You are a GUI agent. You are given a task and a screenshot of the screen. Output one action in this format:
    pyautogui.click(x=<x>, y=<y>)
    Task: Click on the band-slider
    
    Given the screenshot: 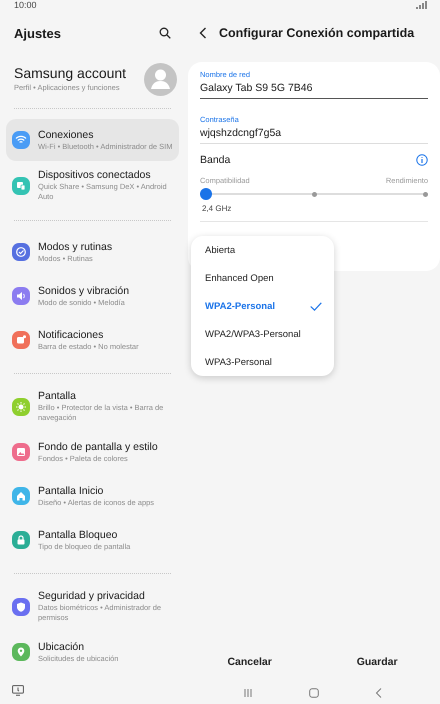 What is the action you would take?
    pyautogui.click(x=314, y=194)
    